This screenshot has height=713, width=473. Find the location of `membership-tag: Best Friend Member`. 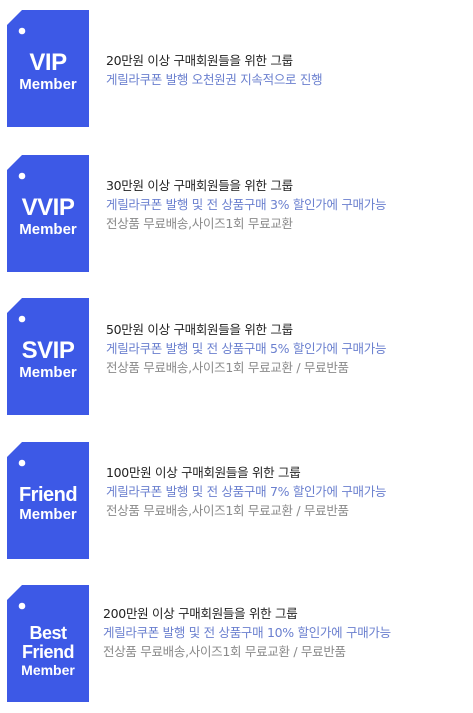

membership-tag: Best Friend Member is located at coordinates (48, 643).